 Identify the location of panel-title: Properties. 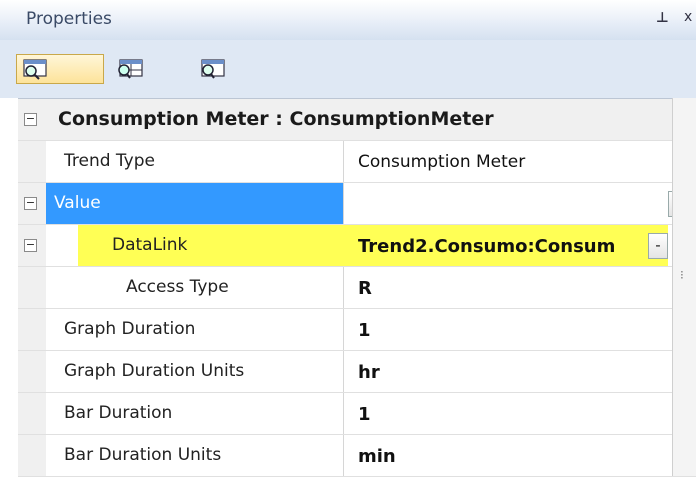
(69, 19).